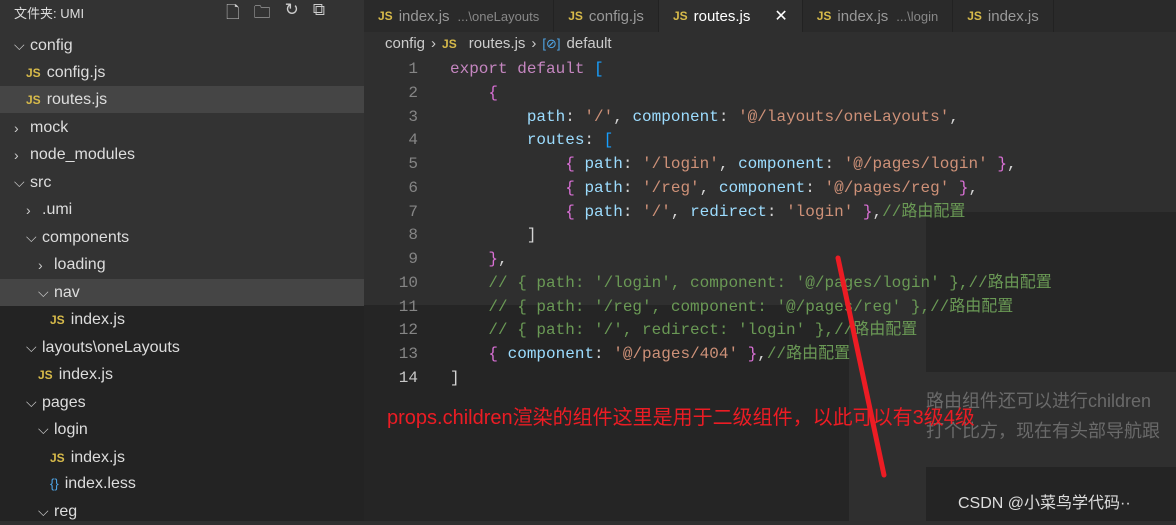 The image size is (1176, 525). I want to click on red-line, so click(861, 366).